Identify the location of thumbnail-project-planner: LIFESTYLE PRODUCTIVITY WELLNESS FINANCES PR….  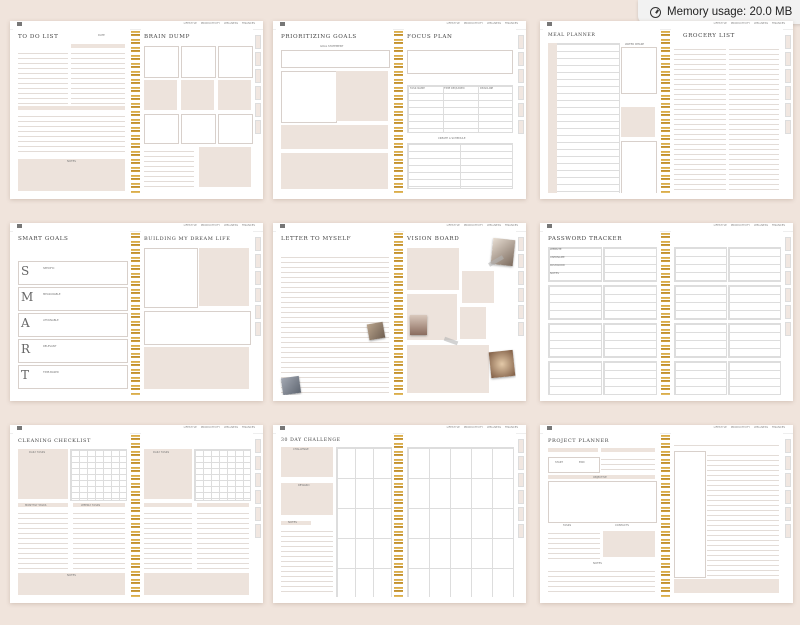
(666, 514).